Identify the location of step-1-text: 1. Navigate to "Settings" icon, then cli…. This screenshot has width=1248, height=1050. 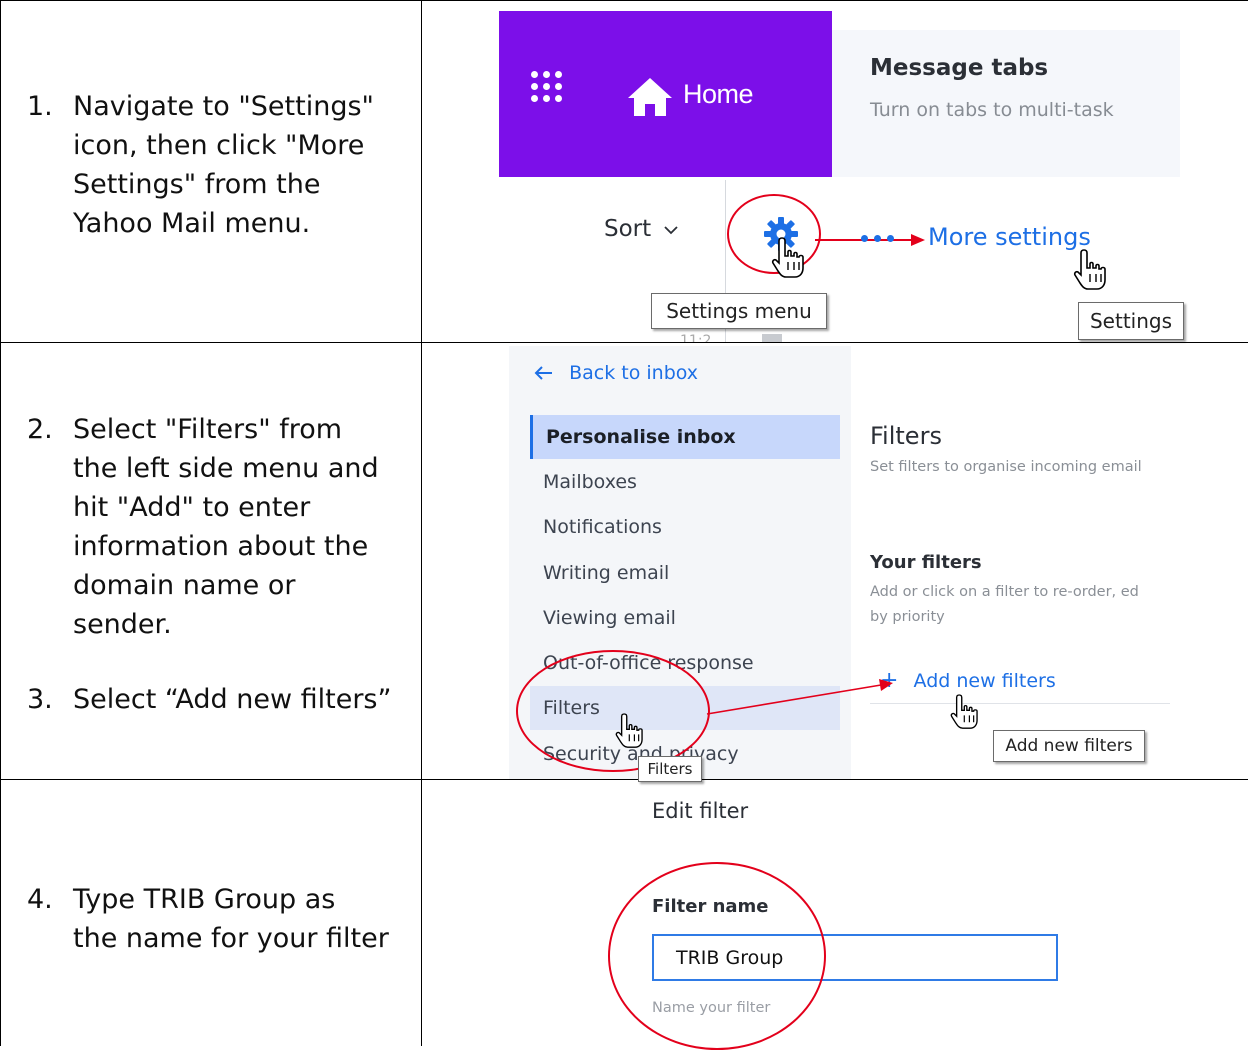
(217, 167).